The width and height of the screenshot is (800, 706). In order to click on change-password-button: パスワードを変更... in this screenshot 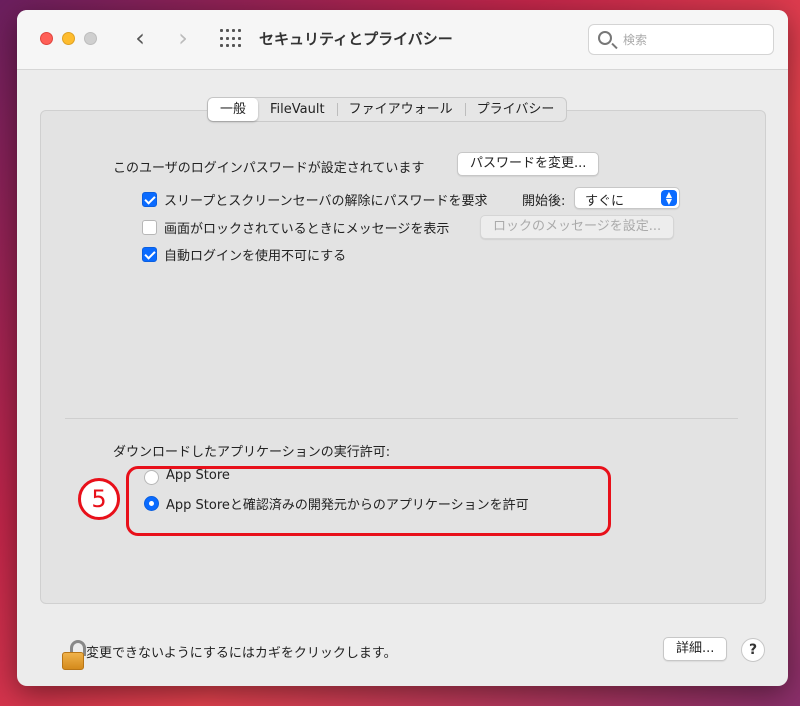, I will do `click(528, 164)`.